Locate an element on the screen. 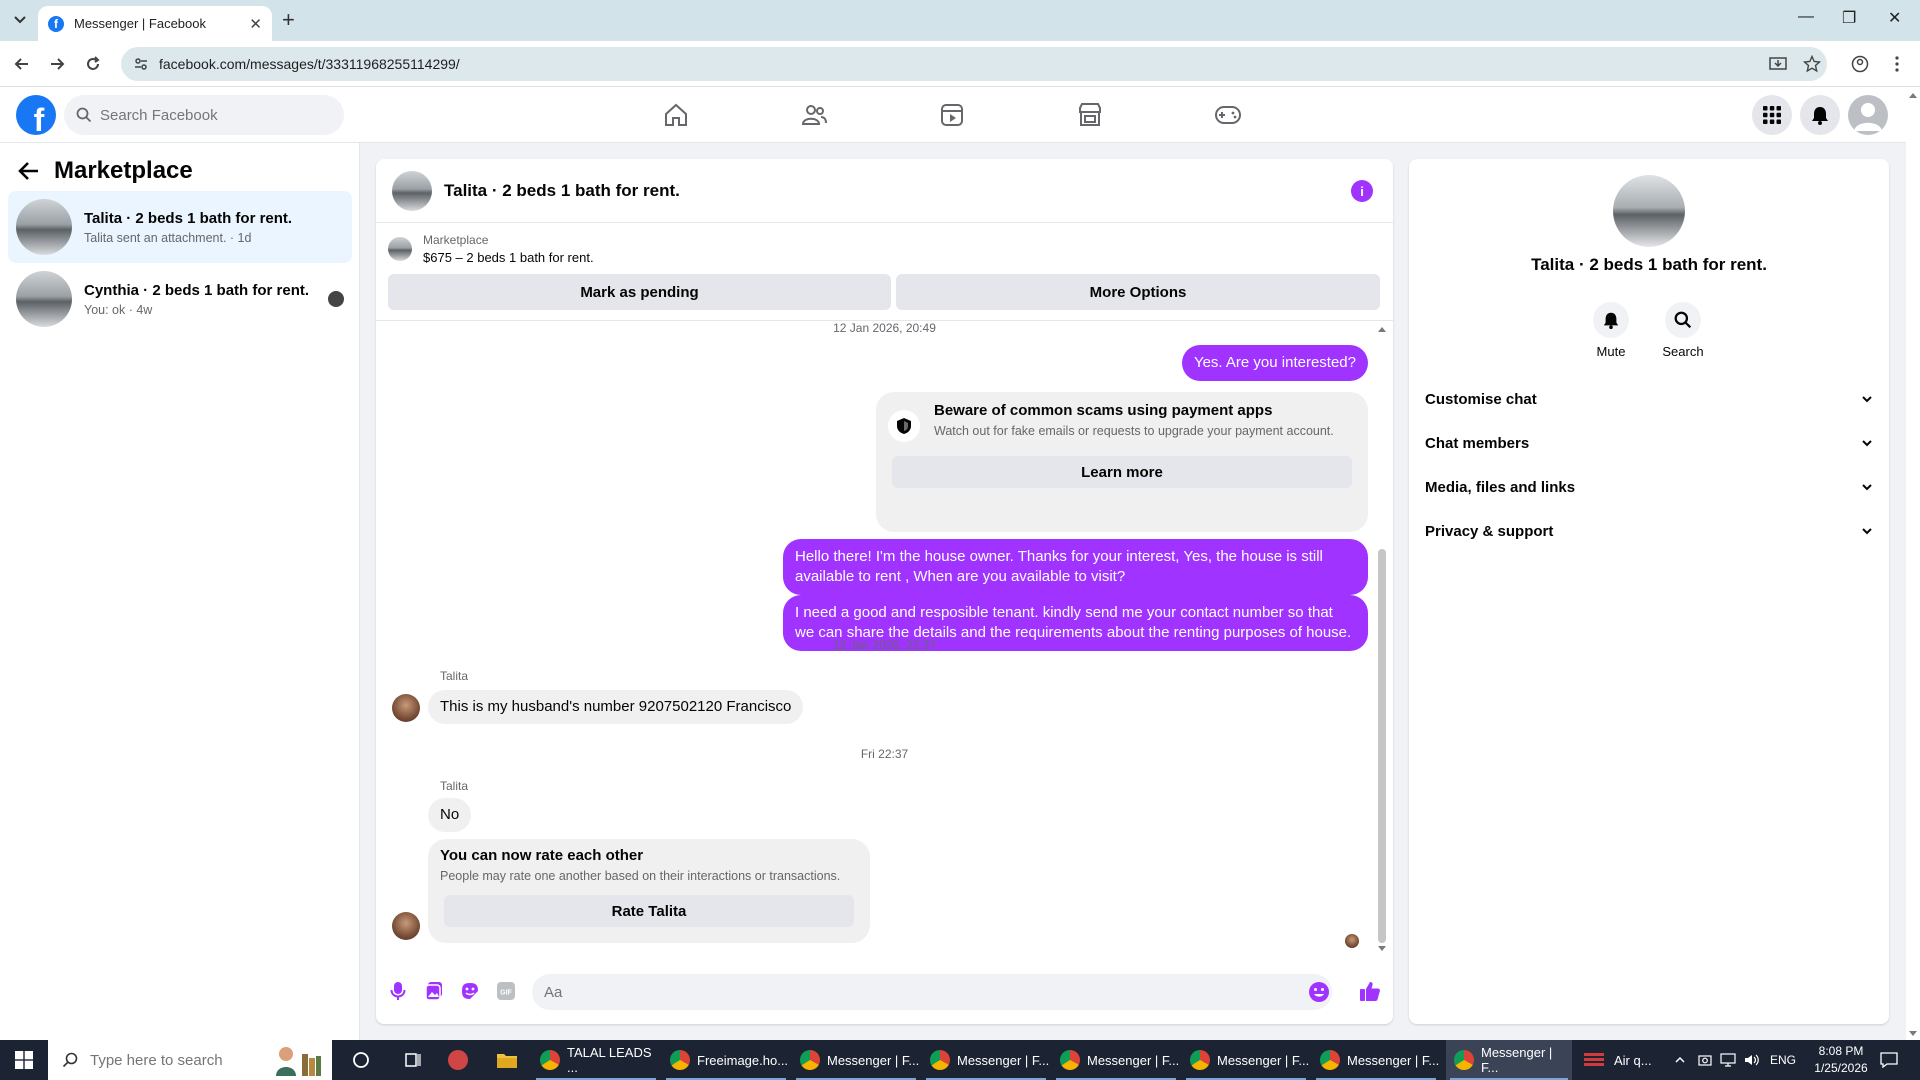 This screenshot has height=1080, width=1920. conversation-name: Cynthia · 2 beds 1 bath for rent. is located at coordinates (197, 290).